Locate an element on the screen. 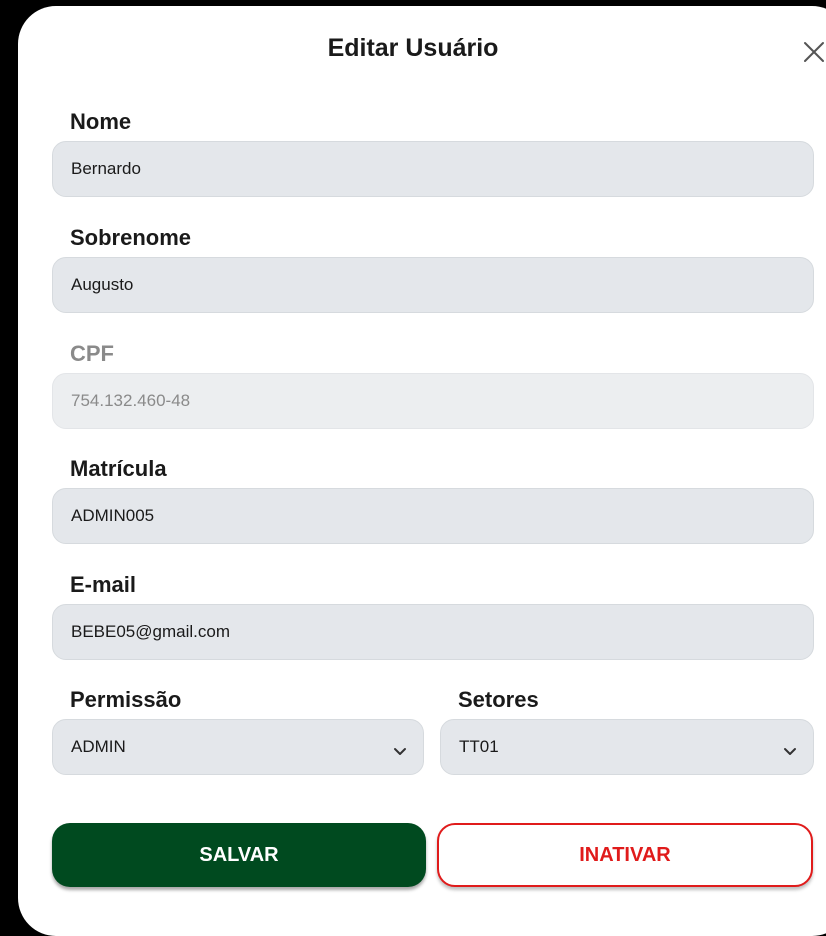 Image resolution: width=826 pixels, height=936 pixels. nome-input: Bernardo is located at coordinates (433, 169).